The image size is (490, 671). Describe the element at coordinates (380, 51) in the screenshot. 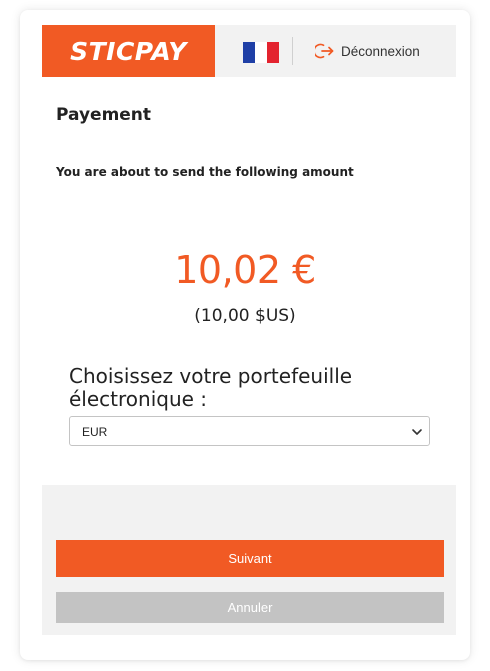

I see `logout-label: Déconnexion` at that location.